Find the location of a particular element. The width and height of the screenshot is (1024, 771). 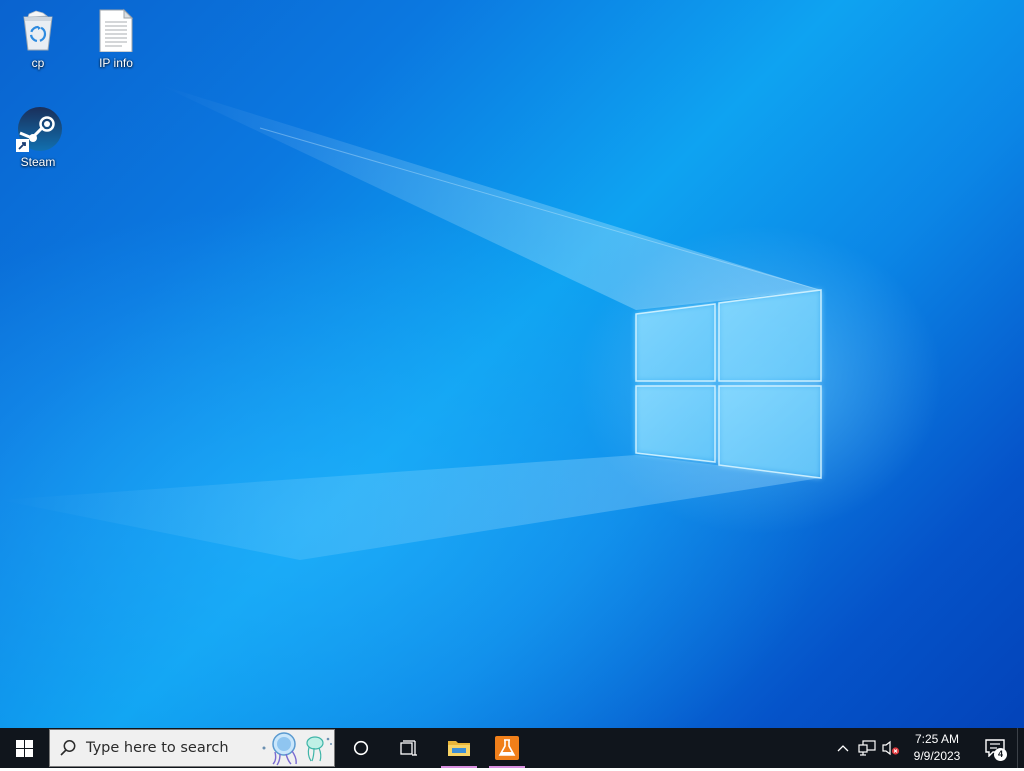

taskbar-app-file-explorer is located at coordinates (459, 748).